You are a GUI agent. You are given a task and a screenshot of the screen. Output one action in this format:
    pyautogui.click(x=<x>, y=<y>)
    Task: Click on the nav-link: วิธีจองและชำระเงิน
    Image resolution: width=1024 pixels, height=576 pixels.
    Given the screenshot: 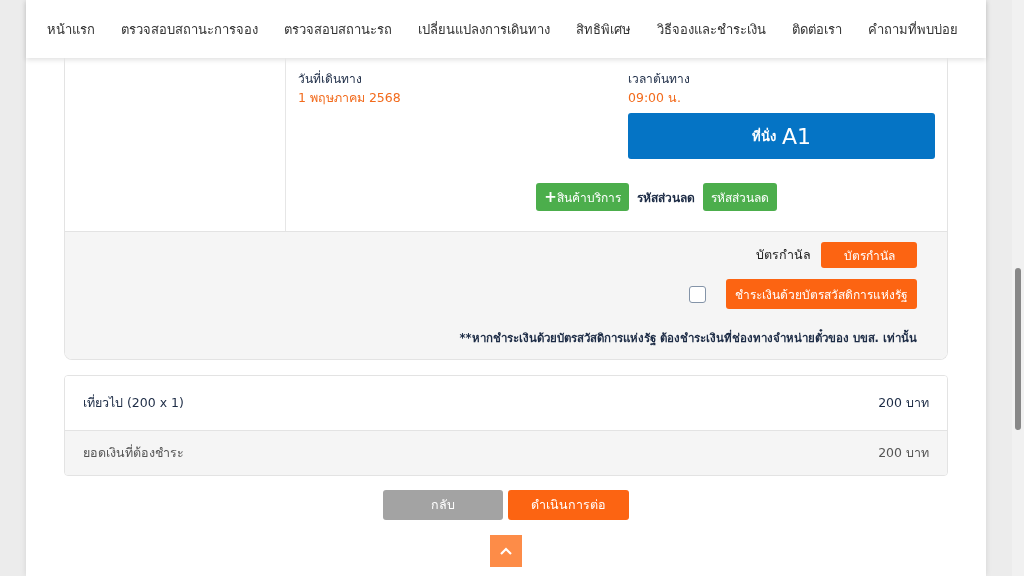 What is the action you would take?
    pyautogui.click(x=711, y=29)
    